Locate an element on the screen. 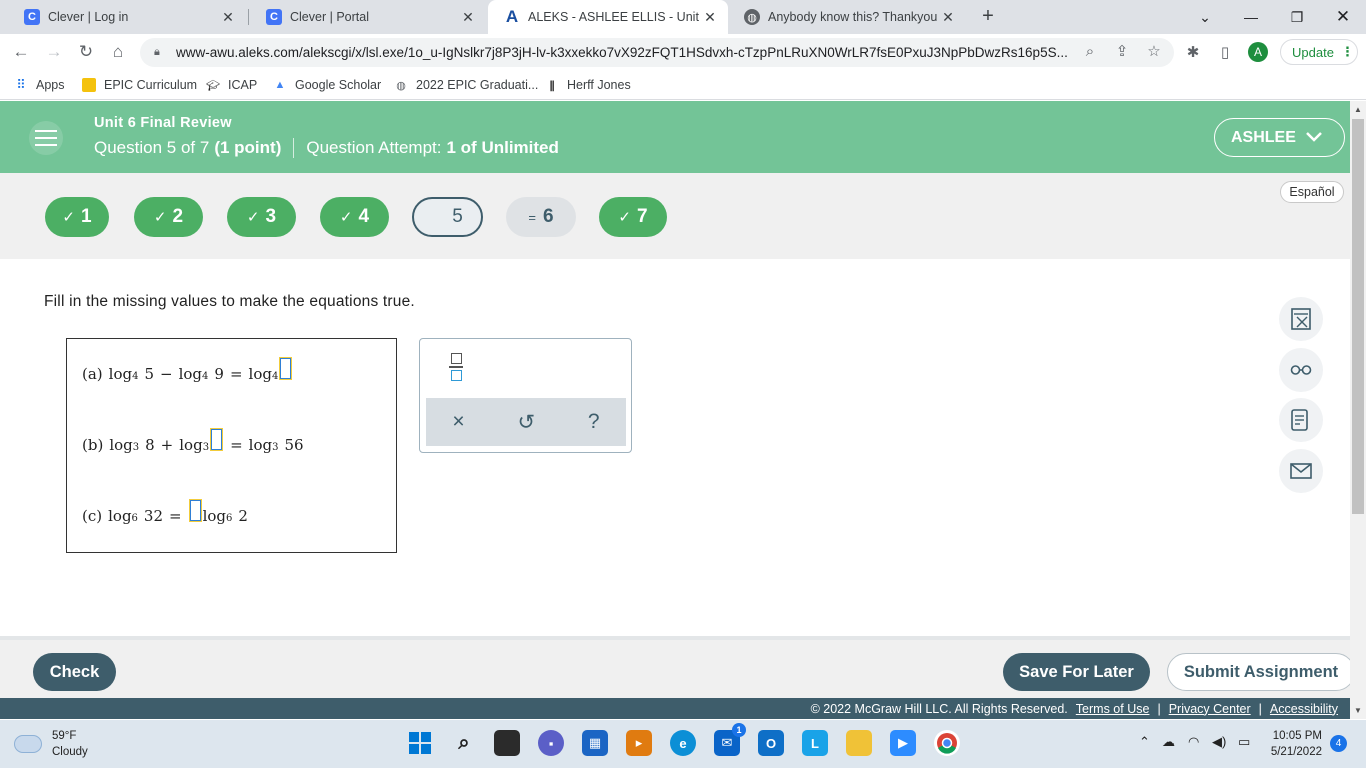  back-icon: ← is located at coordinates (21, 52).